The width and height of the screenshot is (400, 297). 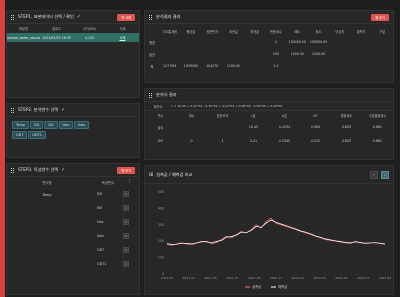 What do you see at coordinates (377, 127) in the screenshot?
I see `table-cell: 0.861` at bounding box center [377, 127].